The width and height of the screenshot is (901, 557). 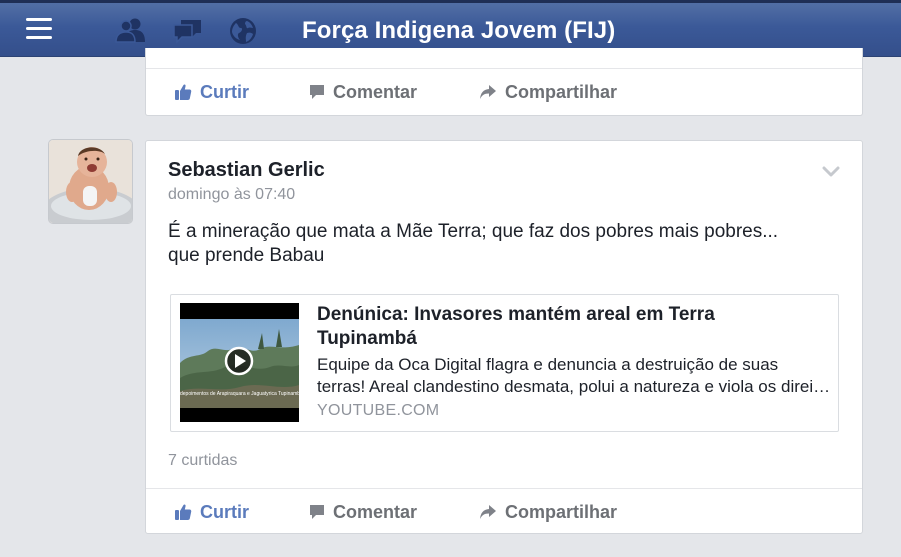 What do you see at coordinates (246, 170) in the screenshot?
I see `author-name: Sebastian Gerlic` at bounding box center [246, 170].